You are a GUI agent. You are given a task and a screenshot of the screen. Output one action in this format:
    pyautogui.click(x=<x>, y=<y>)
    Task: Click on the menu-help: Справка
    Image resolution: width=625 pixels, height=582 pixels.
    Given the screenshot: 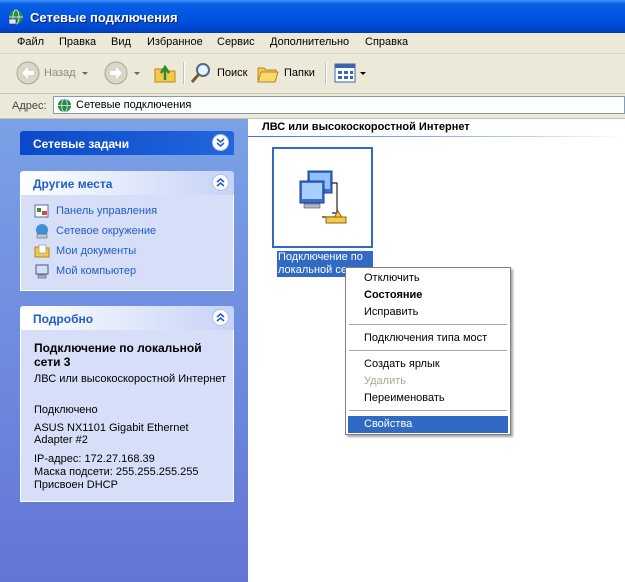 What is the action you would take?
    pyautogui.click(x=386, y=42)
    